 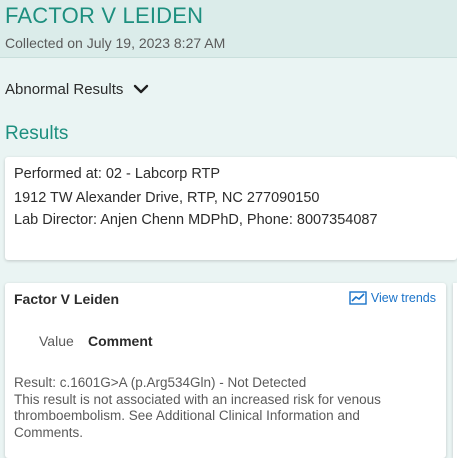 I want to click on collection-date: Collected on July 19, 2023 8:27 AM, so click(x=115, y=43).